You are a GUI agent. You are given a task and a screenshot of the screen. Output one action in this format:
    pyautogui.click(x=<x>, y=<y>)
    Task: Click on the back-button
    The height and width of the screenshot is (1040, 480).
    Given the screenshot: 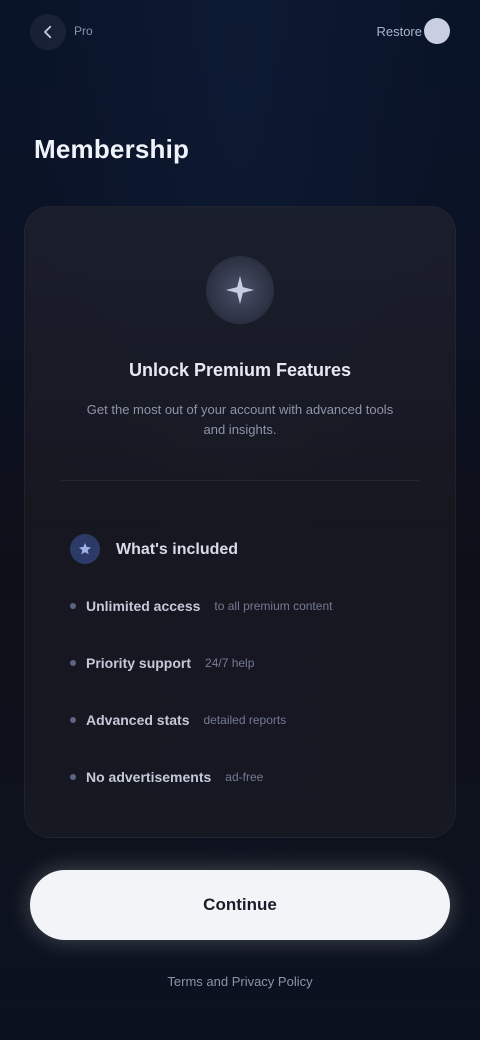 What is the action you would take?
    pyautogui.click(x=48, y=32)
    